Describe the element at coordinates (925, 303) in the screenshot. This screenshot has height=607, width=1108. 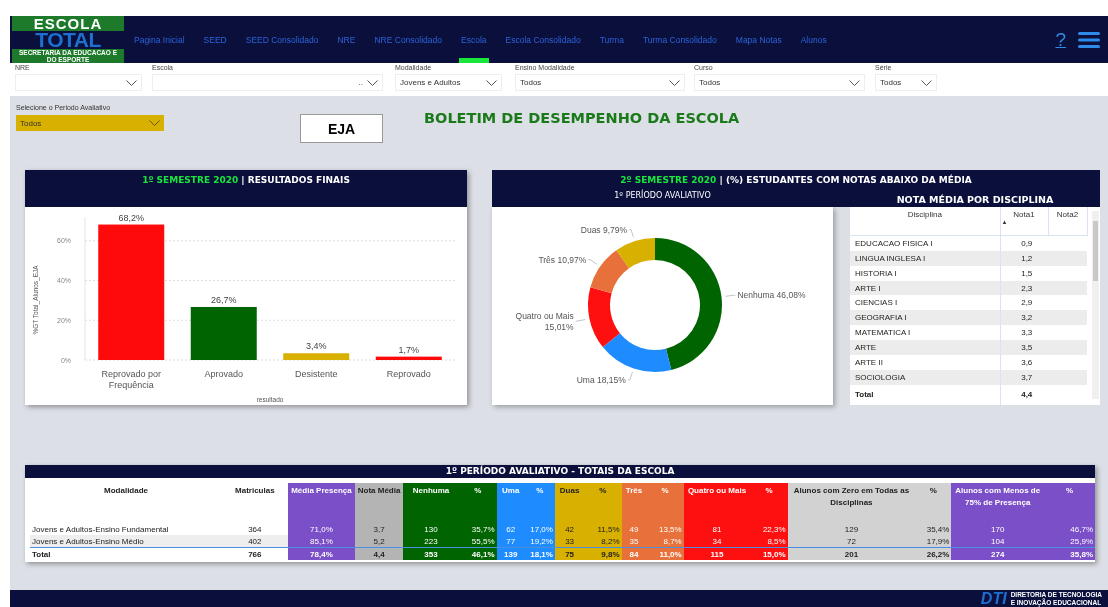
I see `table-cell: CIENCIAS I` at that location.